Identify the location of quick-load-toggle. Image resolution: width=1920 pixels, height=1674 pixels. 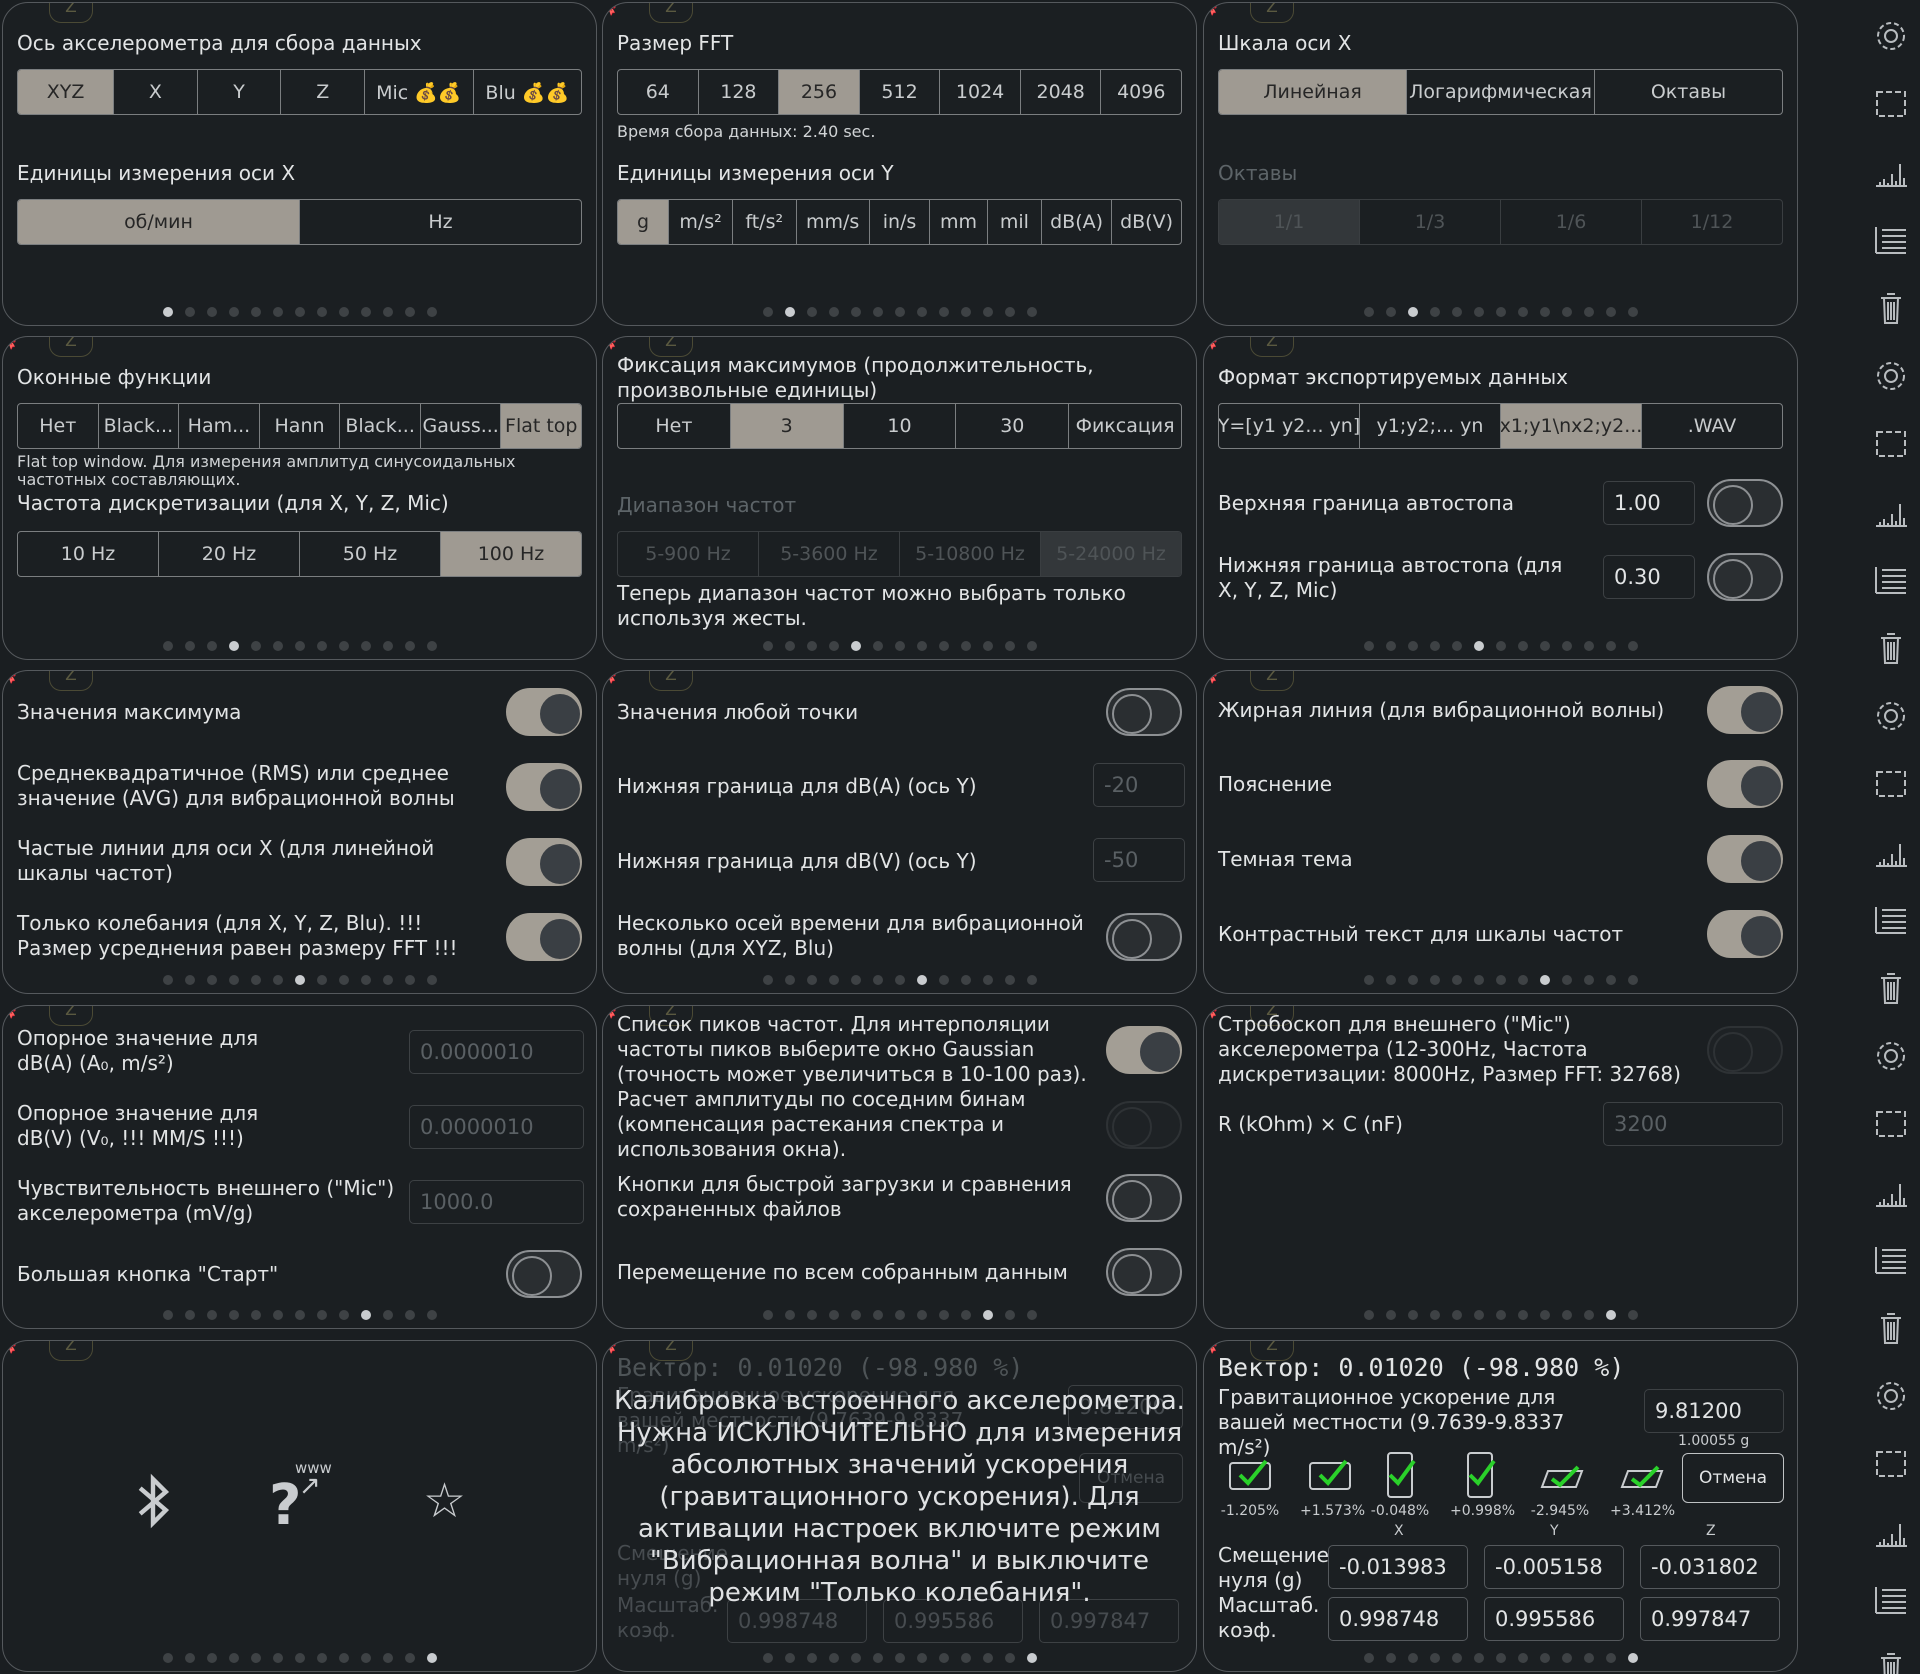
(1144, 1198).